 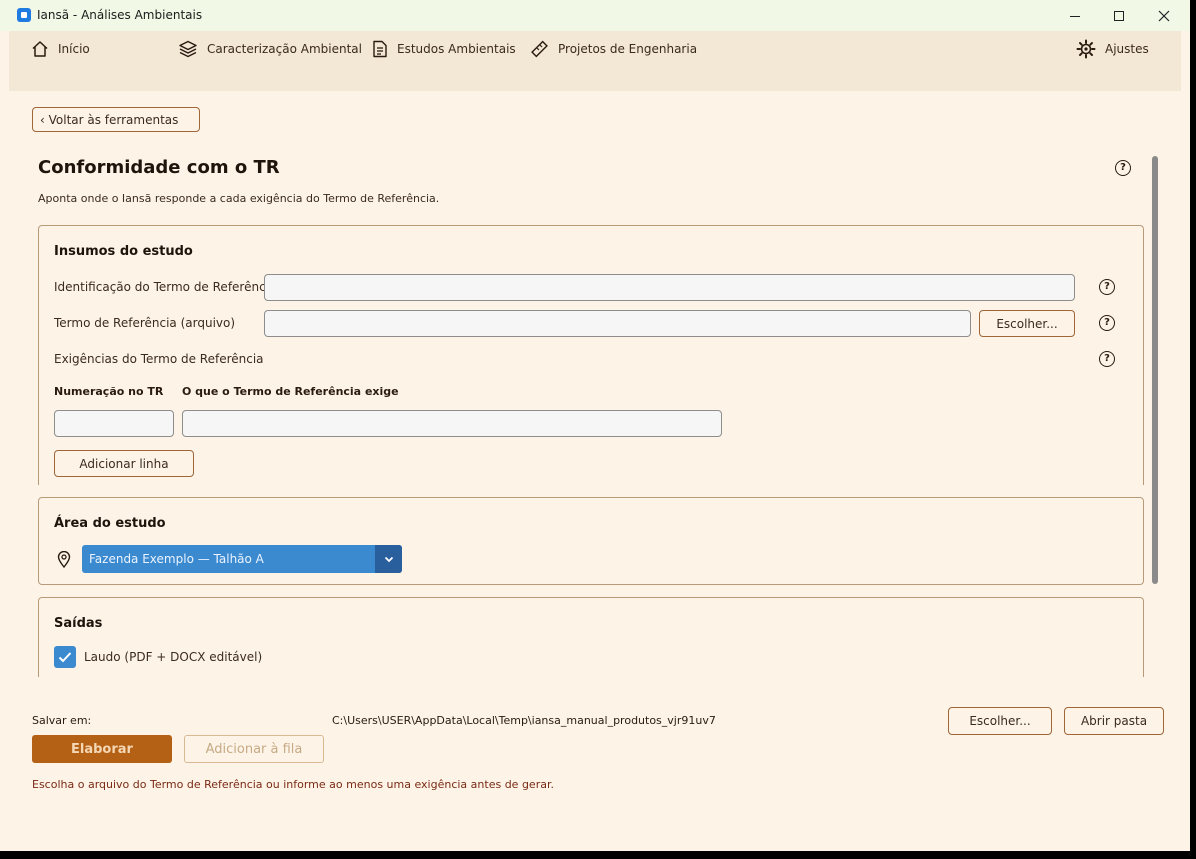 What do you see at coordinates (62, 720) in the screenshot?
I see `save-location-label: Salvar em:` at bounding box center [62, 720].